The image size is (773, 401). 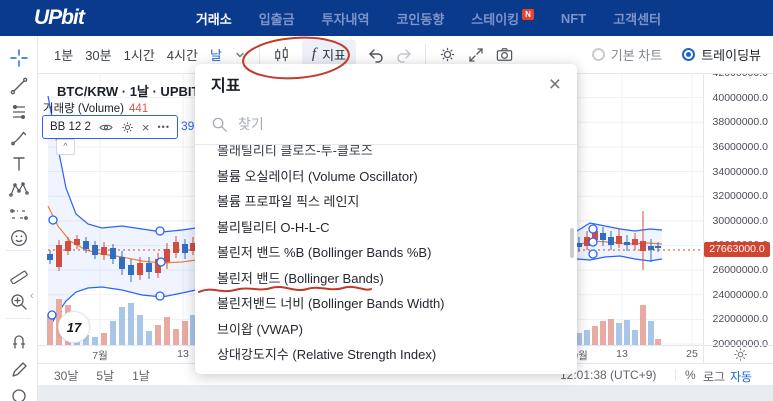 I want to click on nav-item: 스테이킹 N, so click(x=502, y=18).